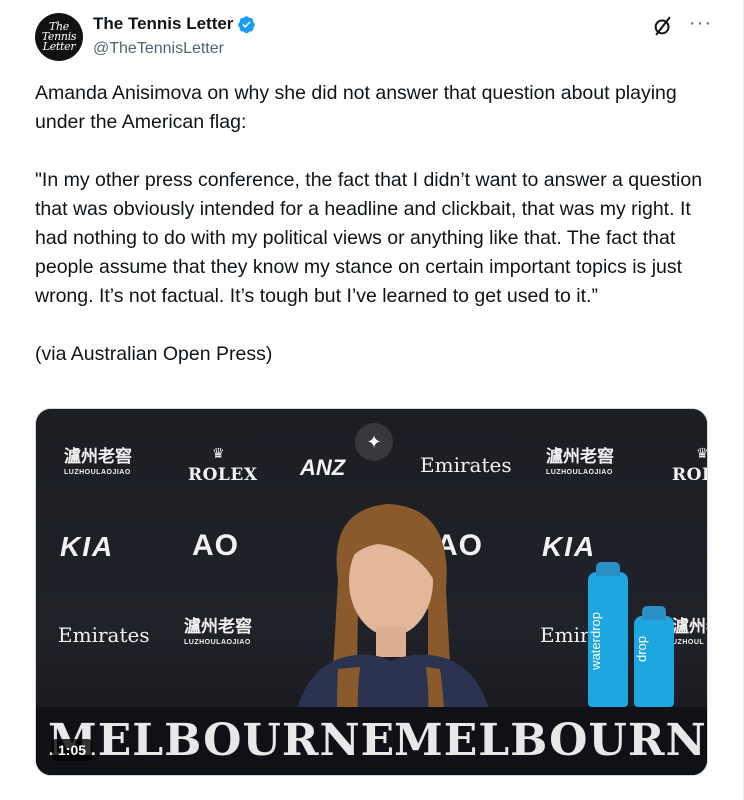 This screenshot has width=744, height=800. I want to click on sponsor-rolex-partial: ROL, so click(689, 475).